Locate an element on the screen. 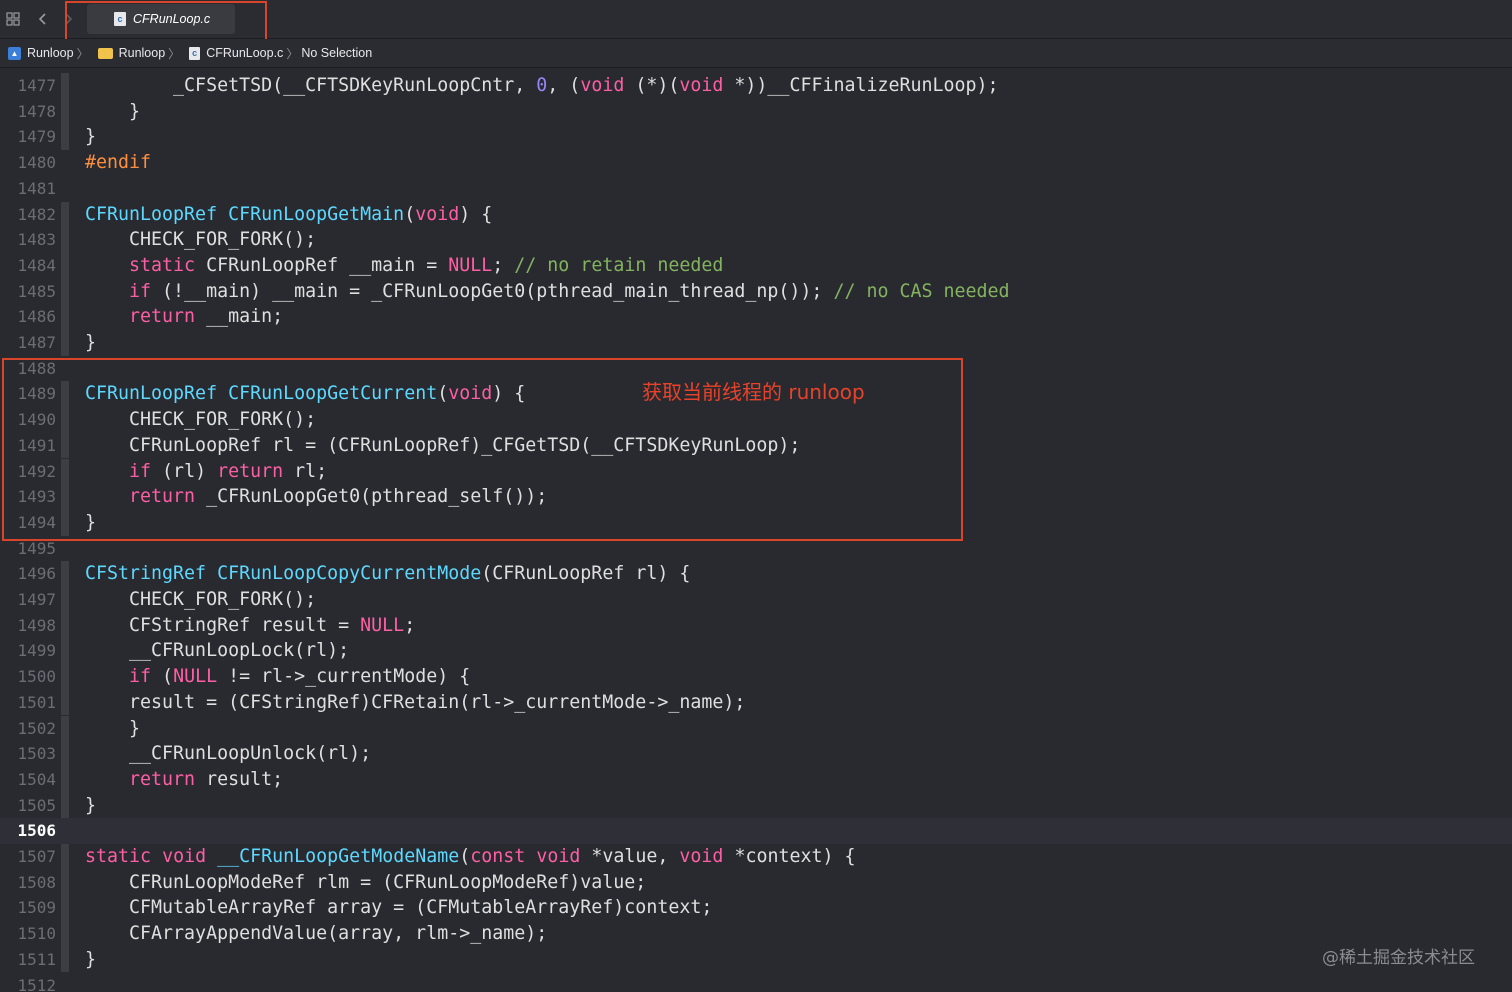  line-number: 1482 is located at coordinates (36, 214).